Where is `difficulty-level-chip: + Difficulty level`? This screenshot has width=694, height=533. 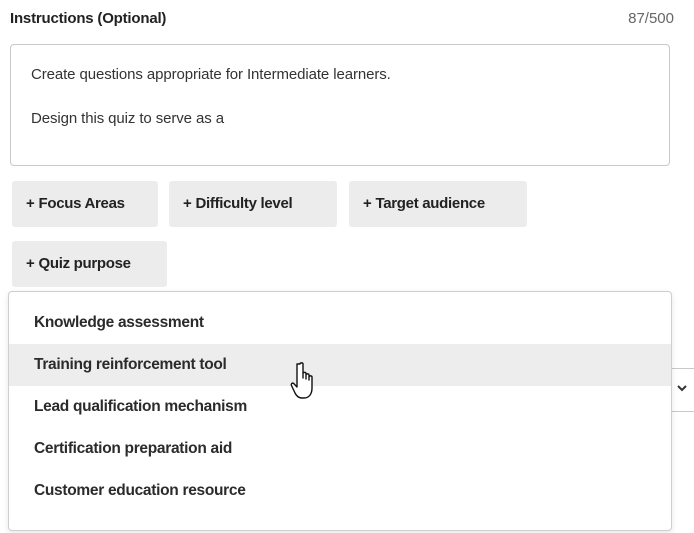
difficulty-level-chip: + Difficulty level is located at coordinates (253, 204).